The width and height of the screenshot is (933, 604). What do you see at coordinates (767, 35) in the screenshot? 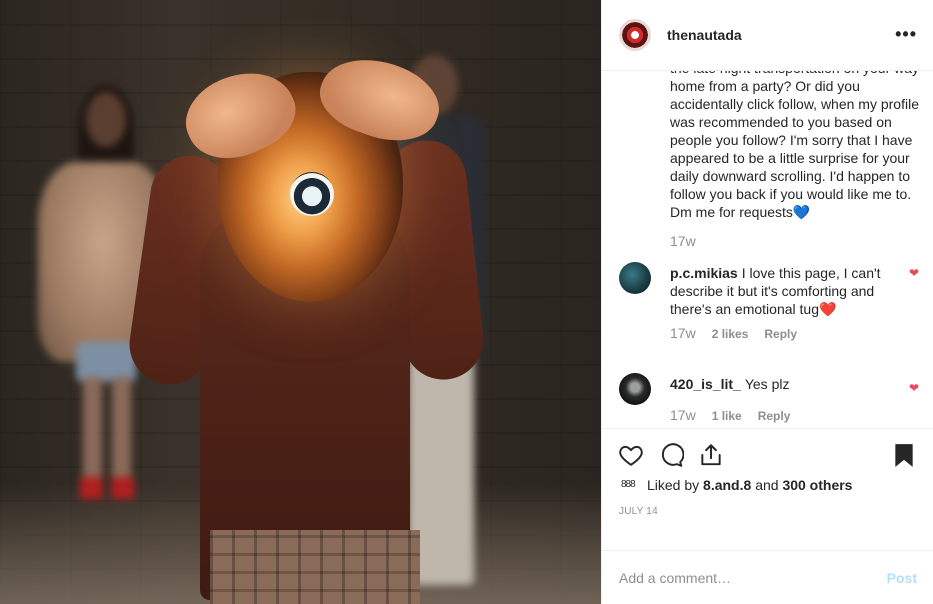
I see `post-header: thenautada •••` at bounding box center [767, 35].